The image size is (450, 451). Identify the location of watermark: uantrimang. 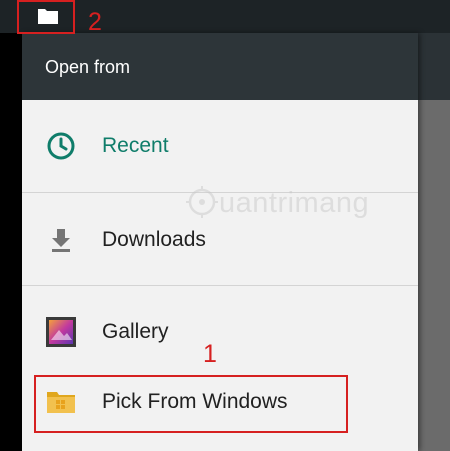
(297, 205).